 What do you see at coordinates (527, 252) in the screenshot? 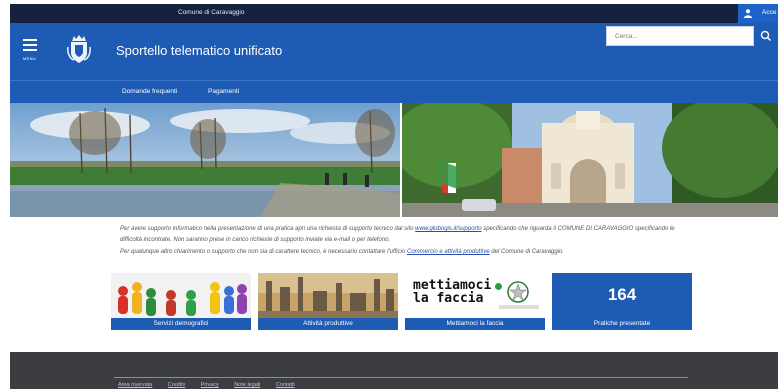
I see `info-text: del Comune di Caravaggio.` at bounding box center [527, 252].